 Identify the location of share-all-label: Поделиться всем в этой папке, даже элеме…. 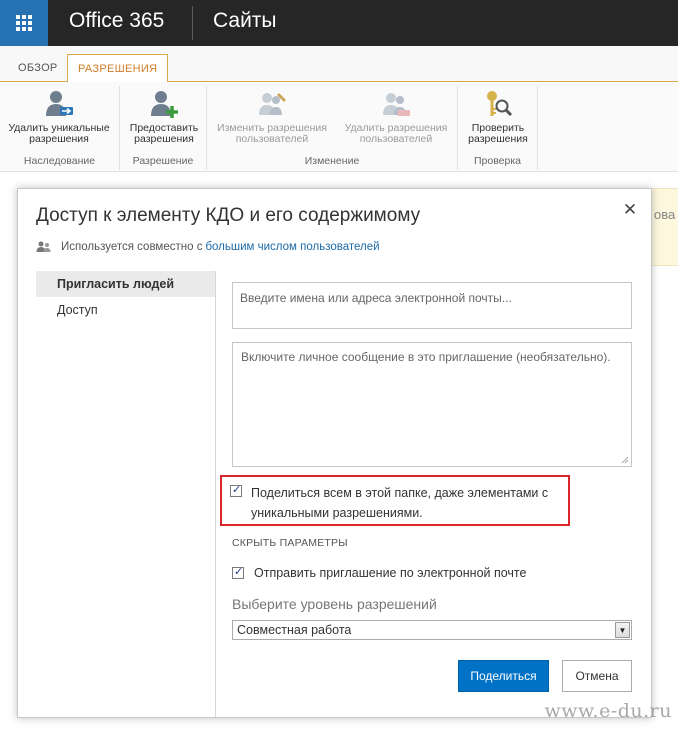
(400, 503).